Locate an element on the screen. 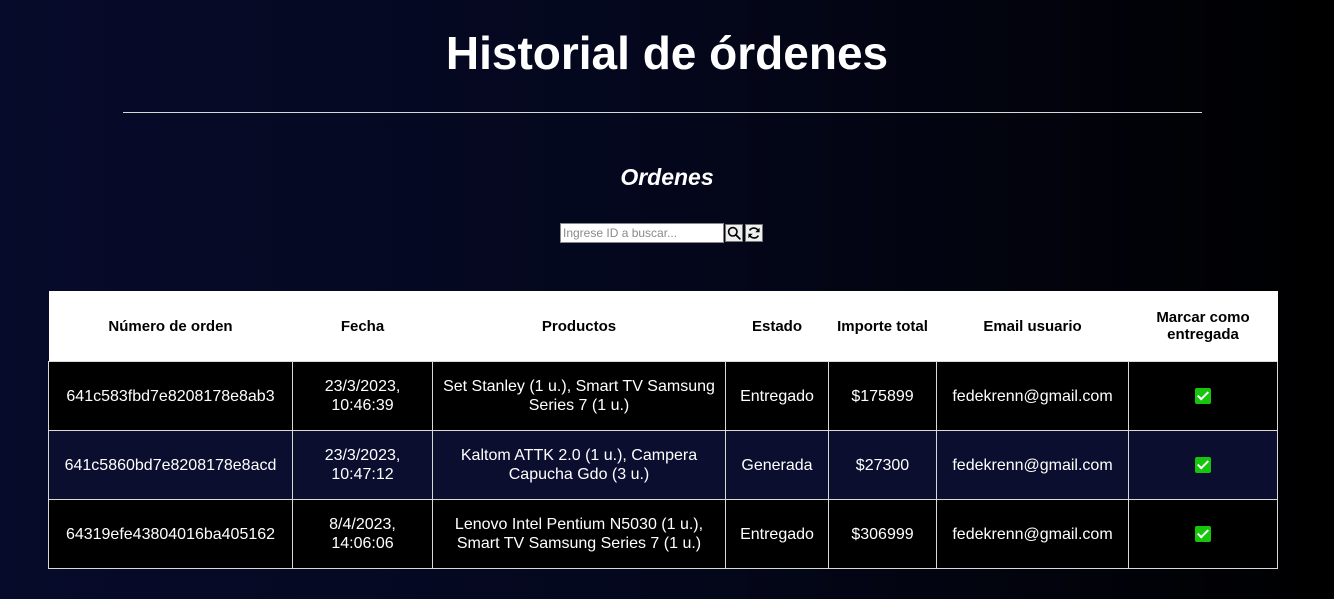 The width and height of the screenshot is (1334, 599). header-status: Estado is located at coordinates (777, 326).